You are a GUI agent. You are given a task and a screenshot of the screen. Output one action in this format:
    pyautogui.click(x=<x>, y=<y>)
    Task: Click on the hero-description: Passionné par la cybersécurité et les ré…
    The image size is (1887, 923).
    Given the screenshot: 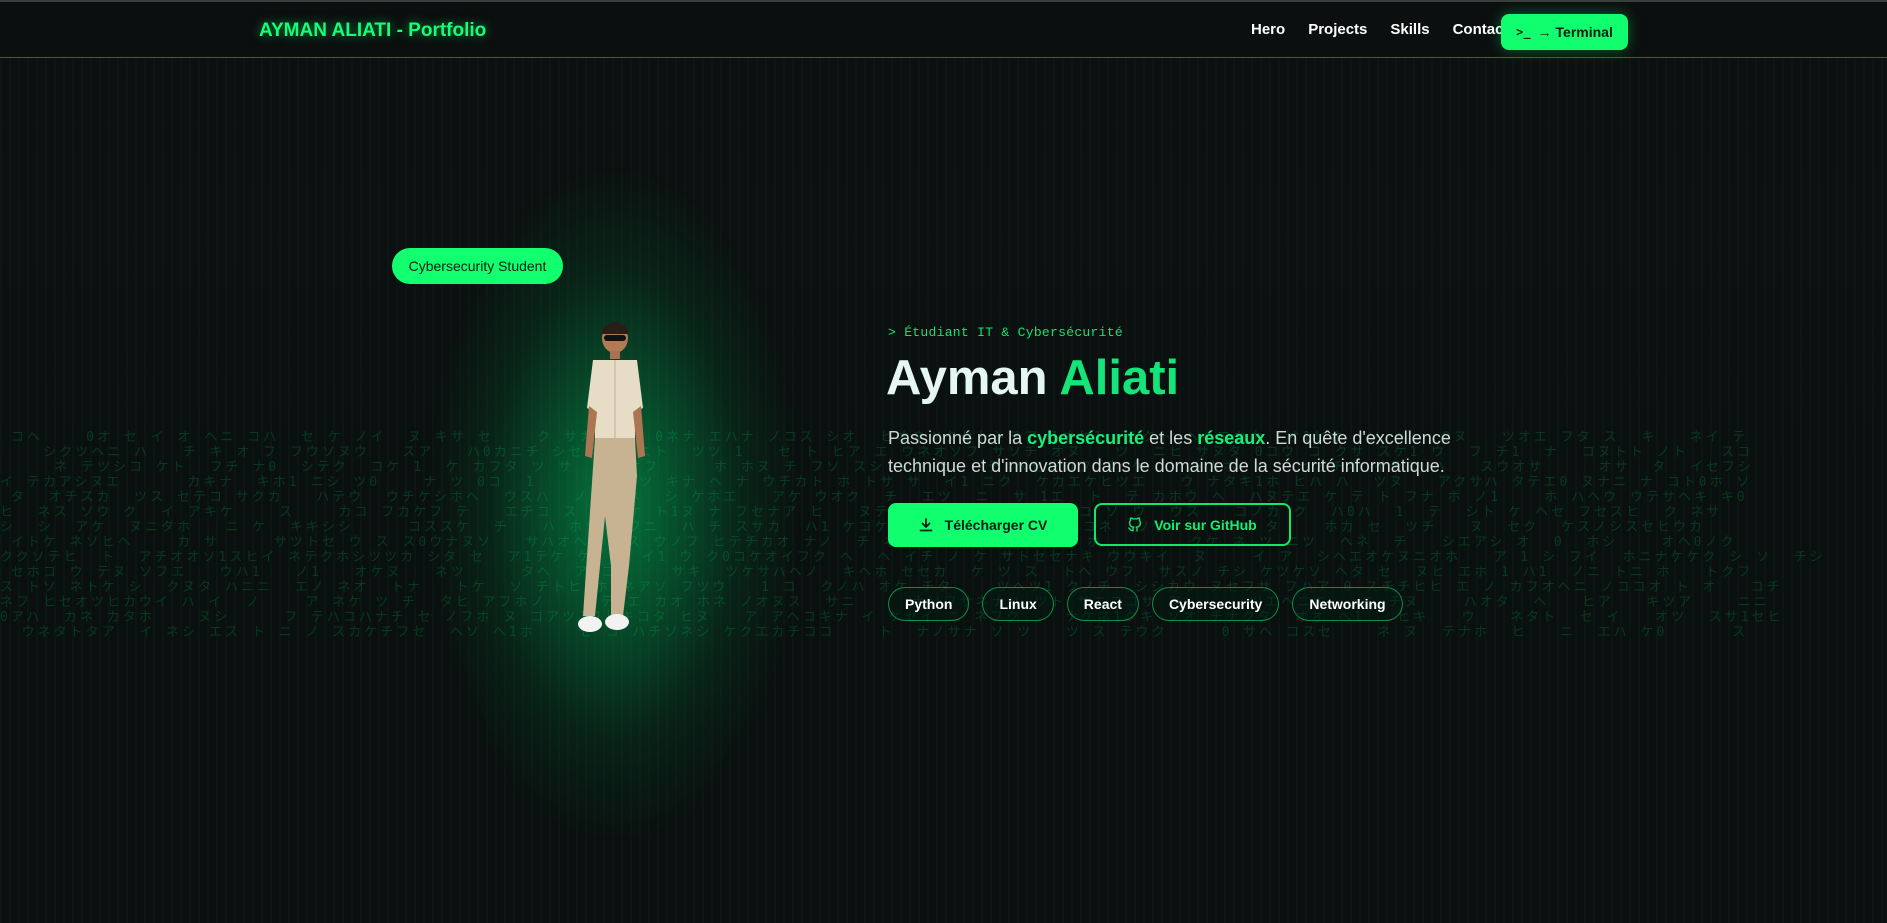 What is the action you would take?
    pyautogui.click(x=1188, y=452)
    